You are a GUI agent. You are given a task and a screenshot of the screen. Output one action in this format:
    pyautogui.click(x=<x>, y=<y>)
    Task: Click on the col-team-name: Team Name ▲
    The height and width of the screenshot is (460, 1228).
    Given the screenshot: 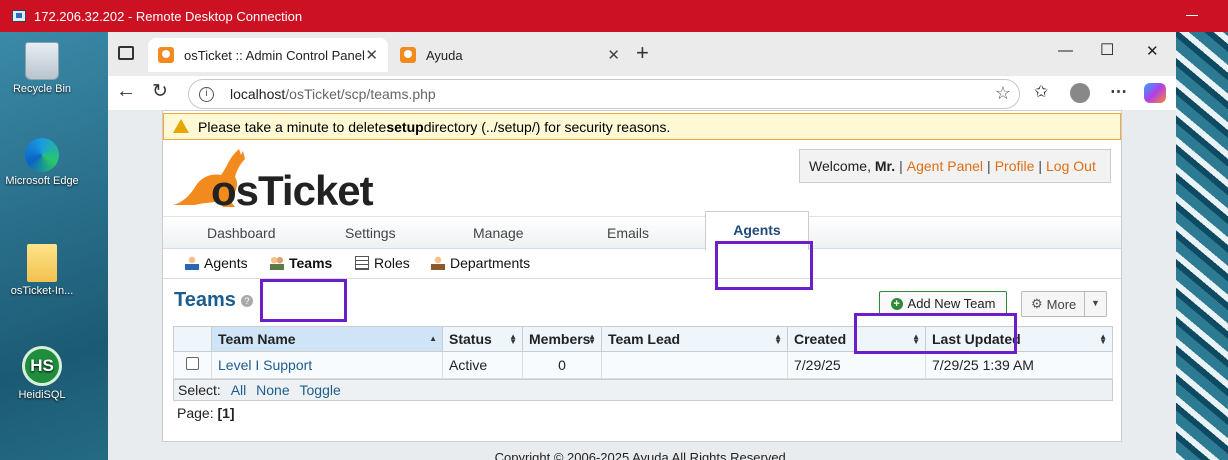 What is the action you would take?
    pyautogui.click(x=327, y=339)
    